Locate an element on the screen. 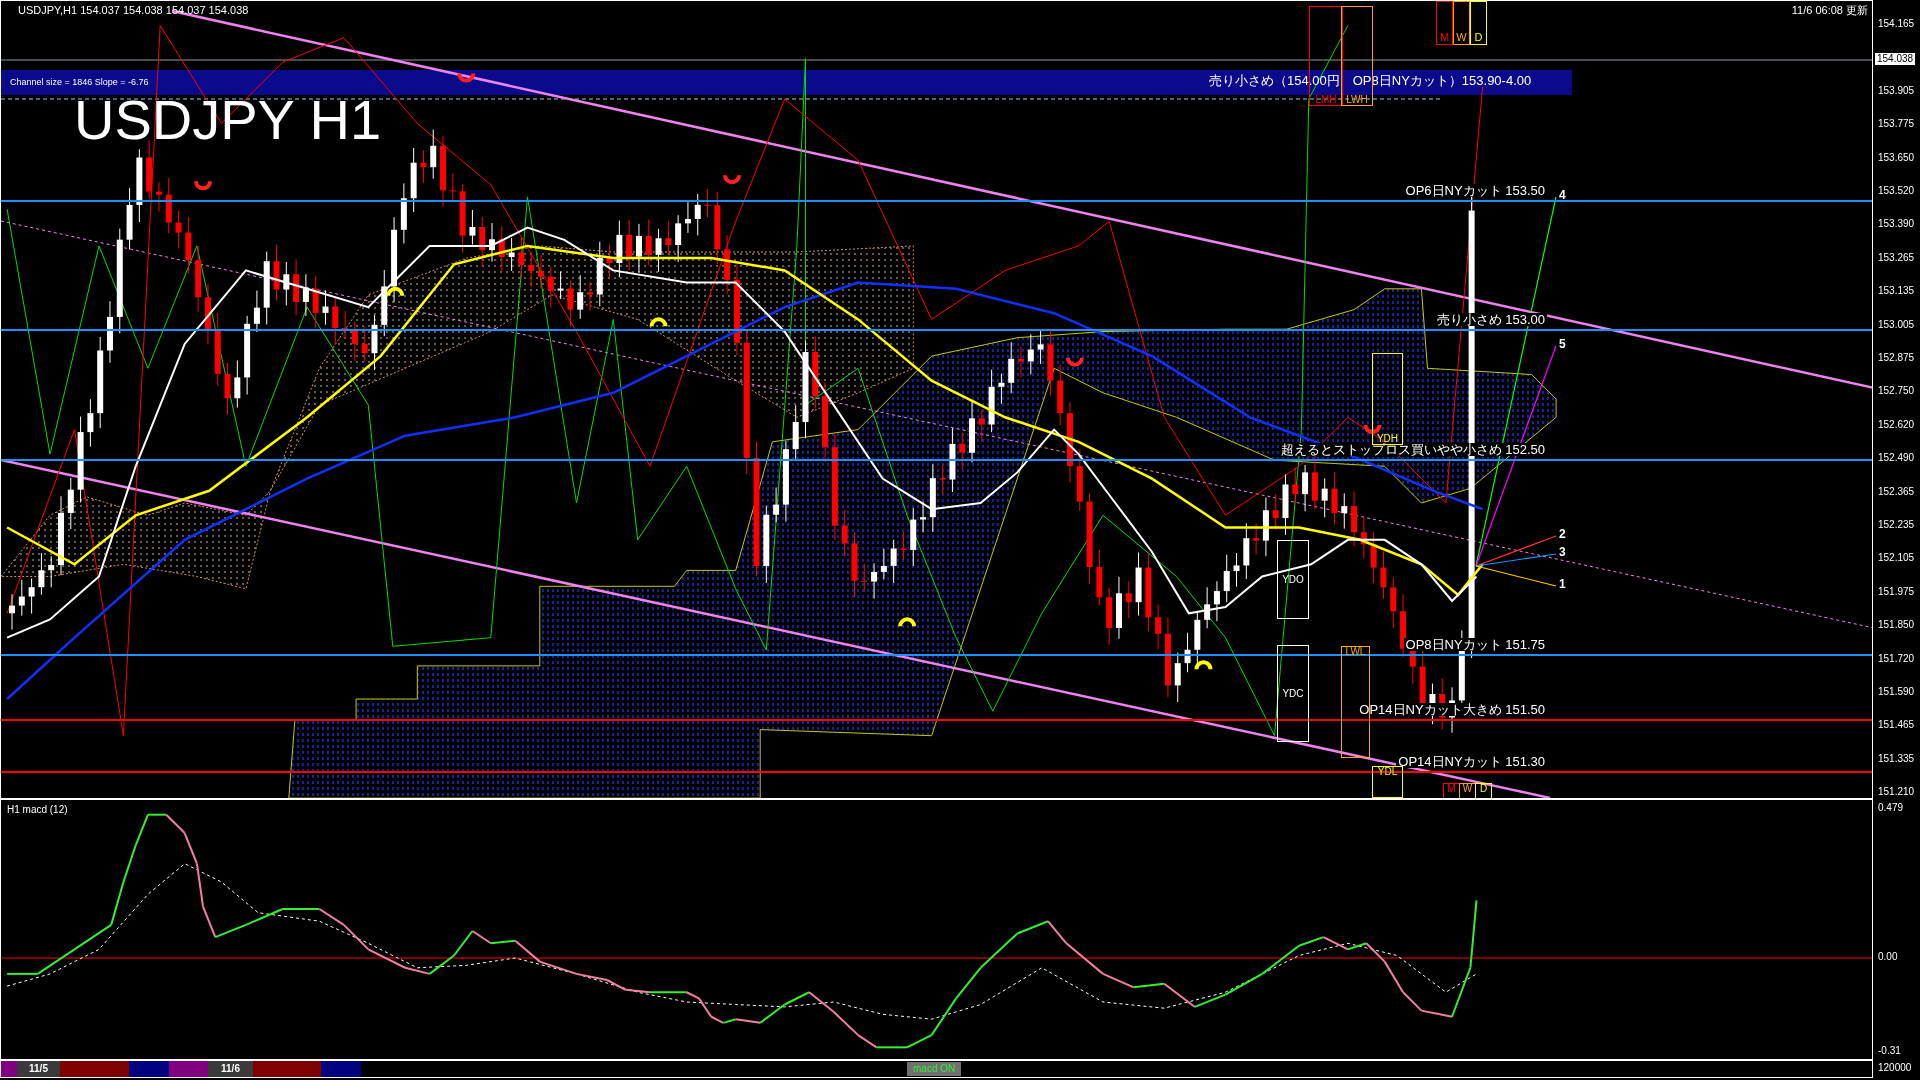 This screenshot has width=1920, height=1080. range-box: YDC is located at coordinates (1293, 693).